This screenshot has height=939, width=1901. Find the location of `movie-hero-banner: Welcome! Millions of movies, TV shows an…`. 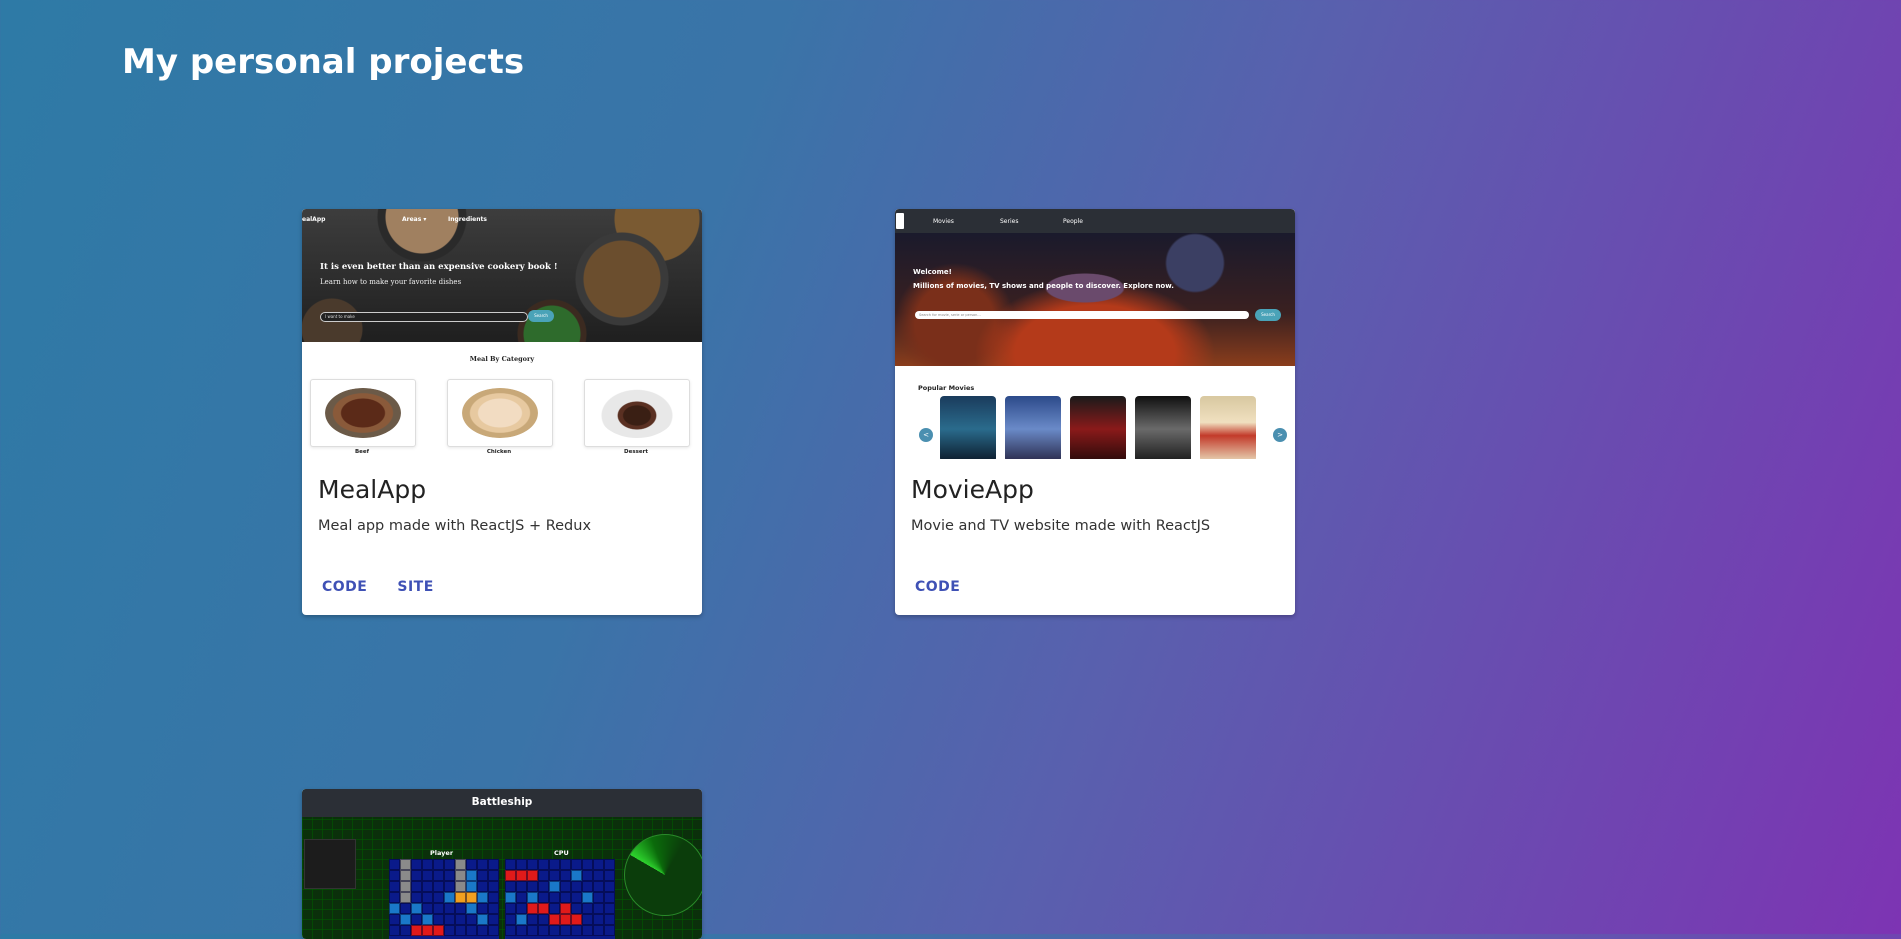

movie-hero-banner: Welcome! Millions of movies, TV shows an… is located at coordinates (1095, 299).